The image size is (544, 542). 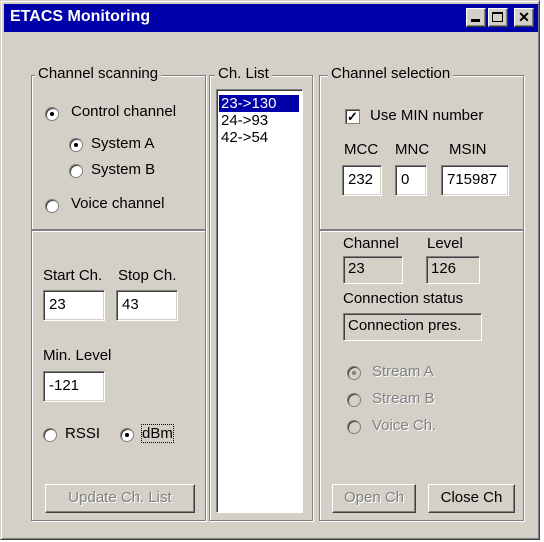 I want to click on list-item: 24->93, so click(x=259, y=120).